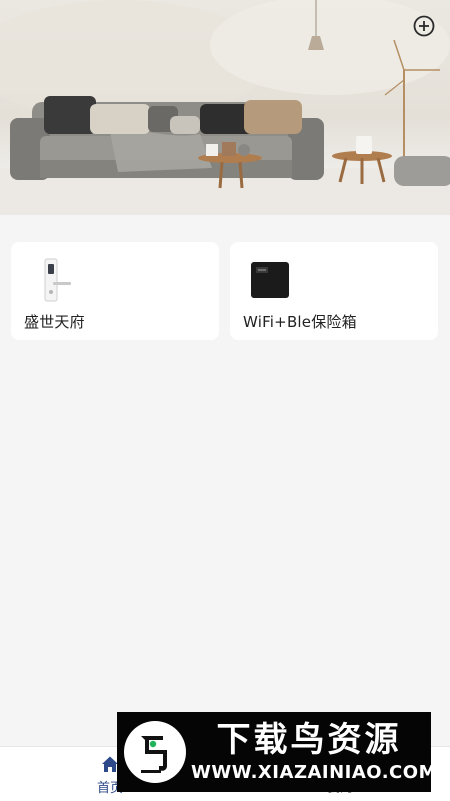 Image resolution: width=450 pixels, height=801 pixels. What do you see at coordinates (334, 291) in the screenshot?
I see `device-card-safe-box: WiFi+Ble保险箱` at bounding box center [334, 291].